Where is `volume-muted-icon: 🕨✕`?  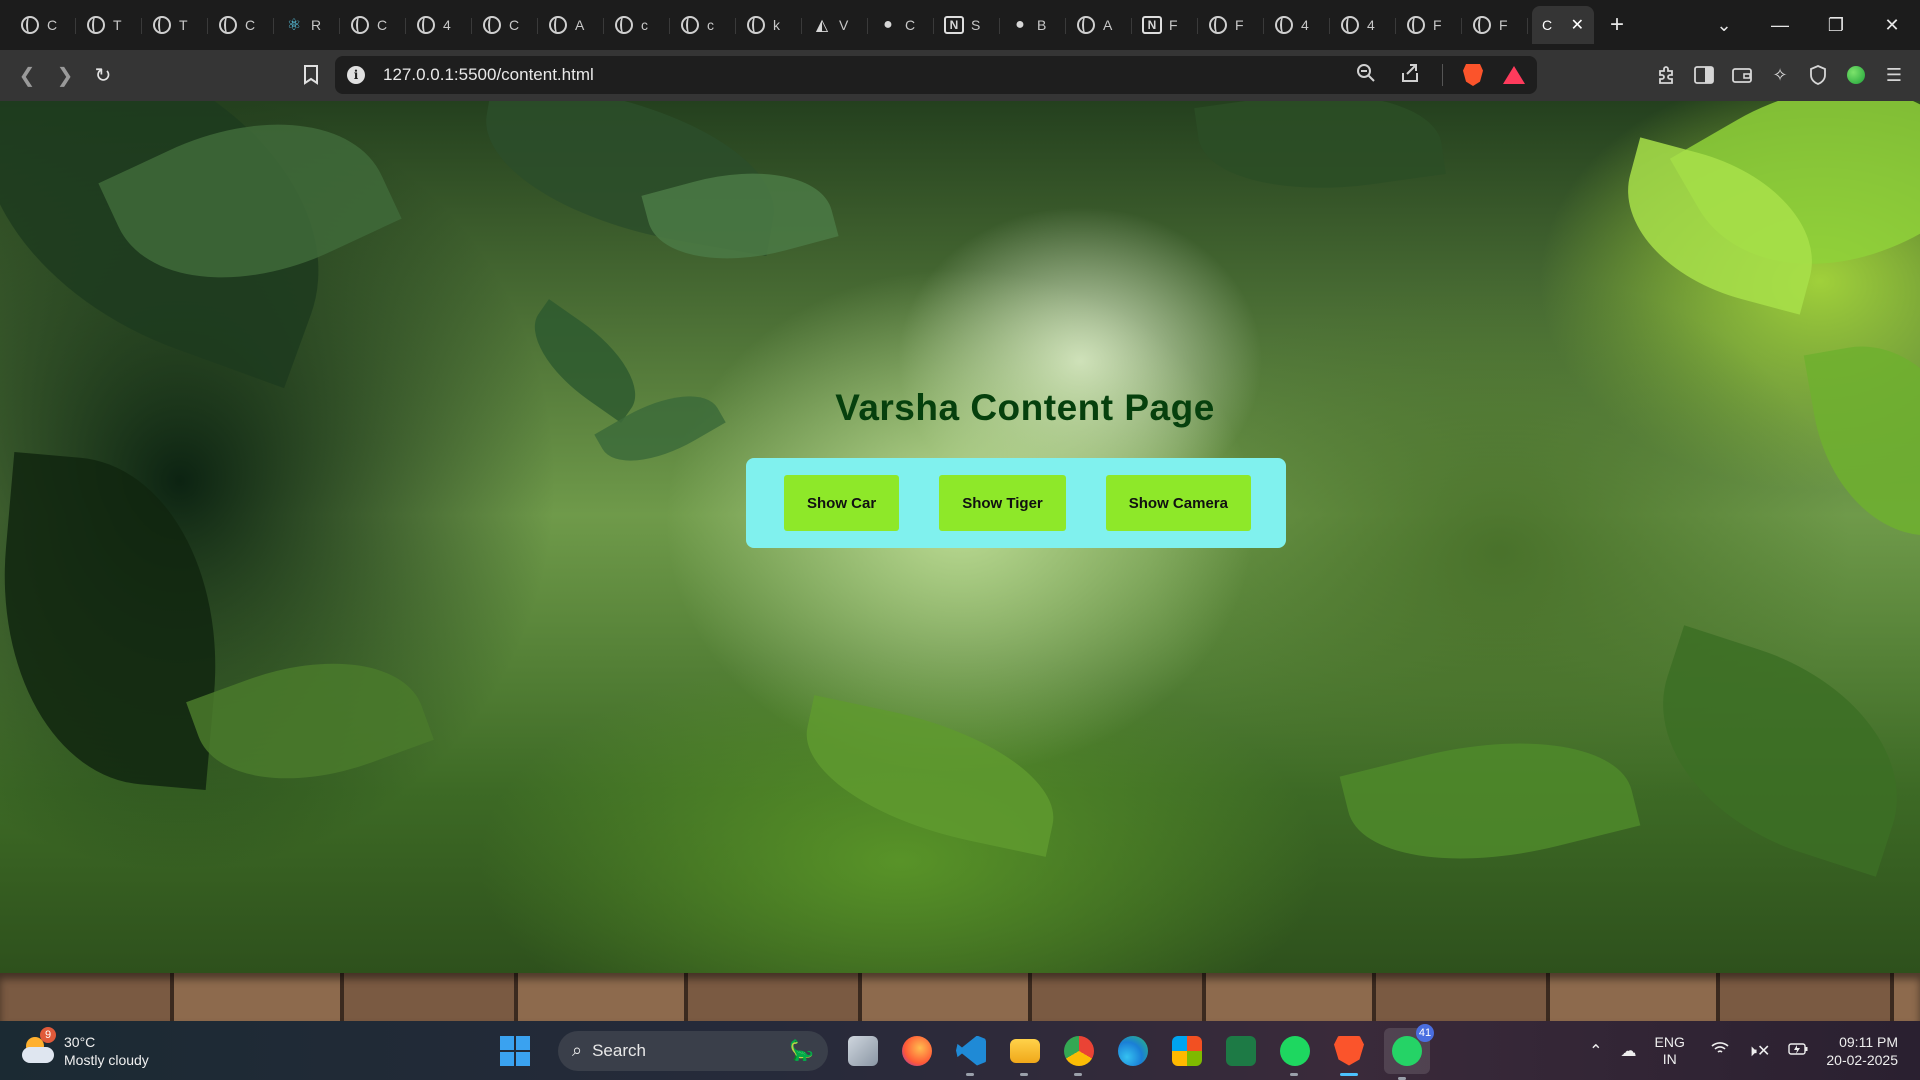 volume-muted-icon: 🕨✕ is located at coordinates (1759, 1051).